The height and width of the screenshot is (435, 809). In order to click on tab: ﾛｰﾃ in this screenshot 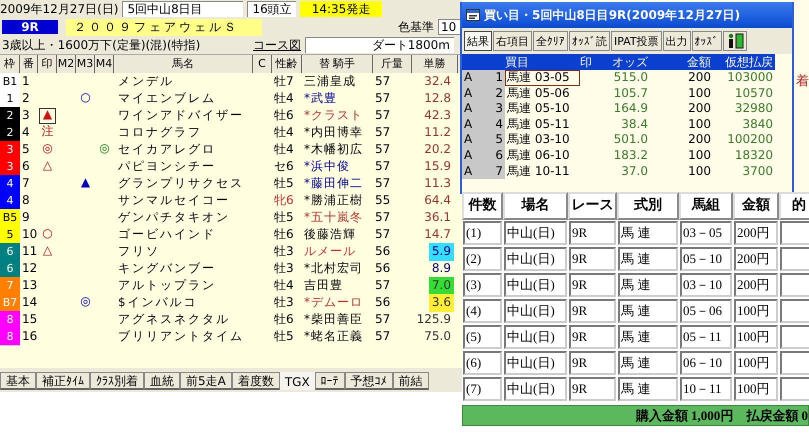, I will do `click(329, 381)`.